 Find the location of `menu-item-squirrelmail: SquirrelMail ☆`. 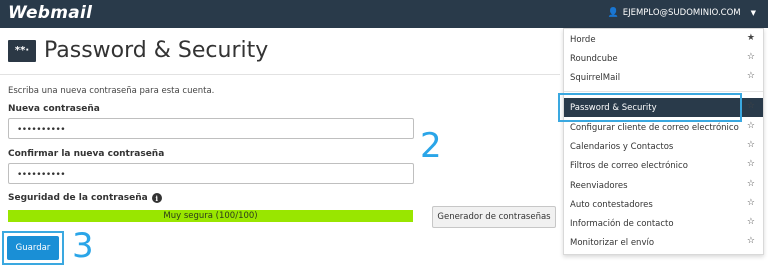

menu-item-squirrelmail: SquirrelMail ☆ is located at coordinates (663, 77).